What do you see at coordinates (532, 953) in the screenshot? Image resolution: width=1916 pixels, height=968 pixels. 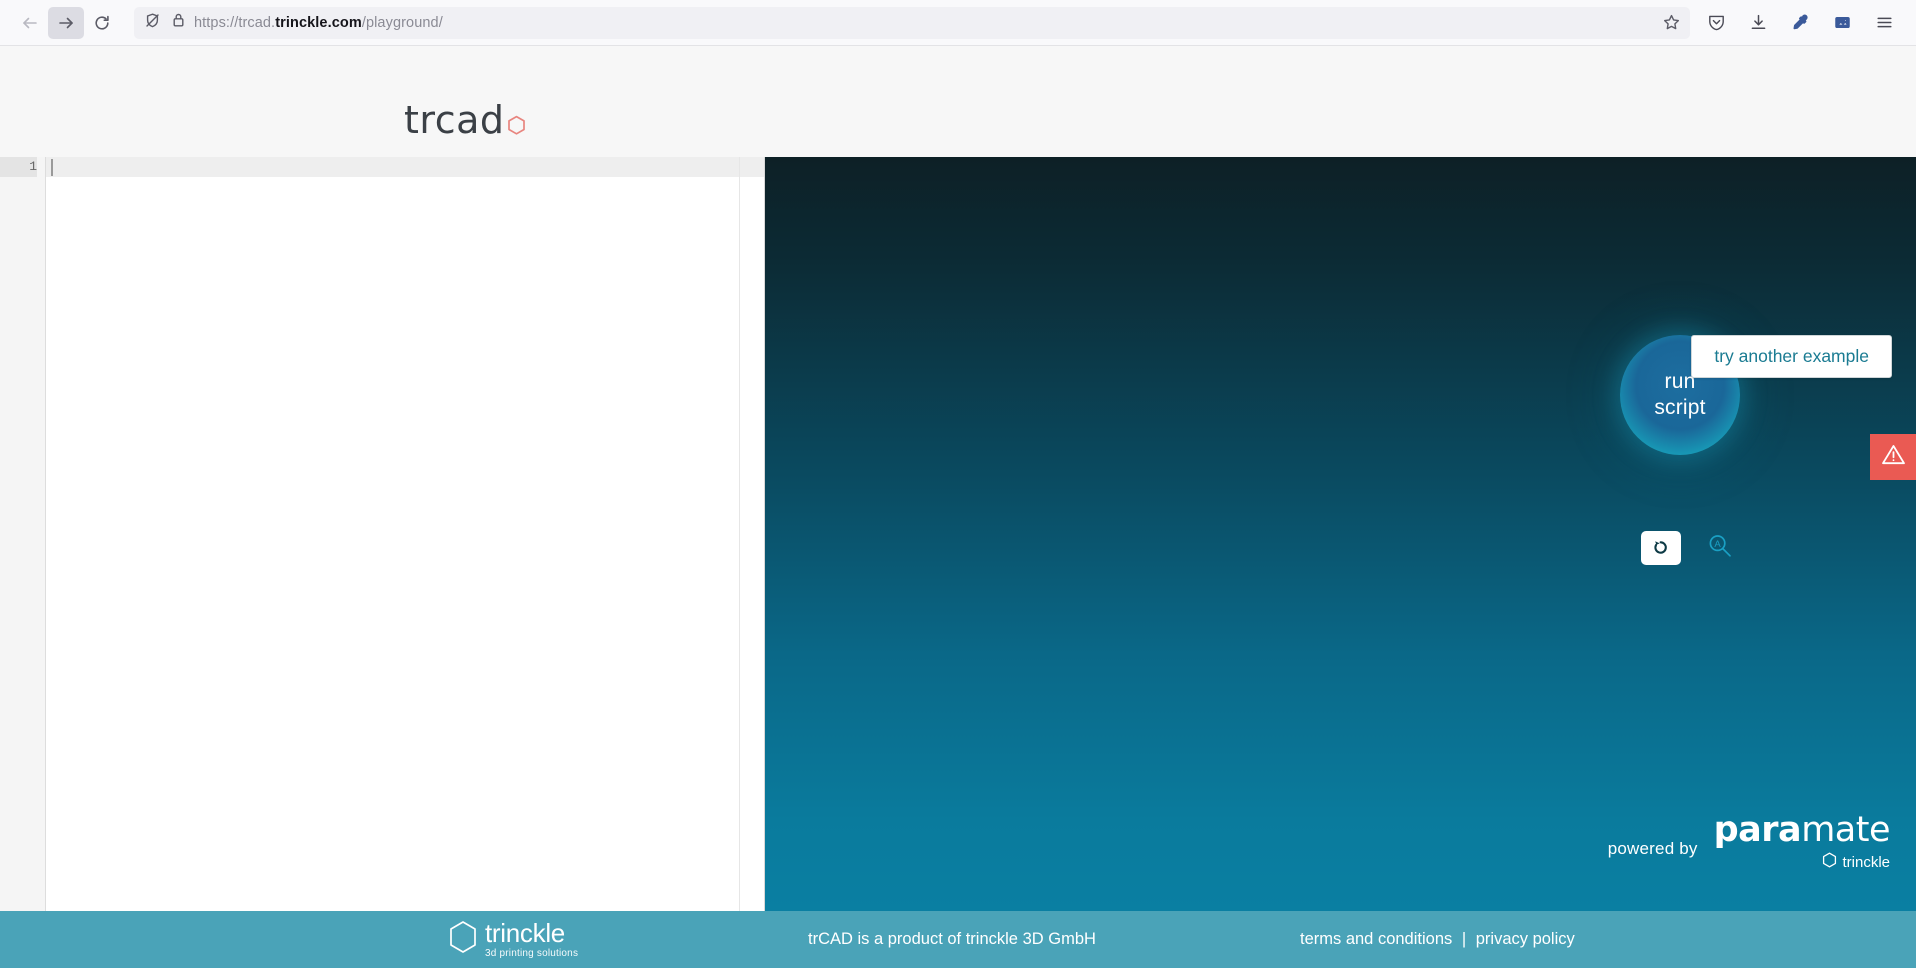 I see `footer-logo-tagline: 3d printing solutions` at bounding box center [532, 953].